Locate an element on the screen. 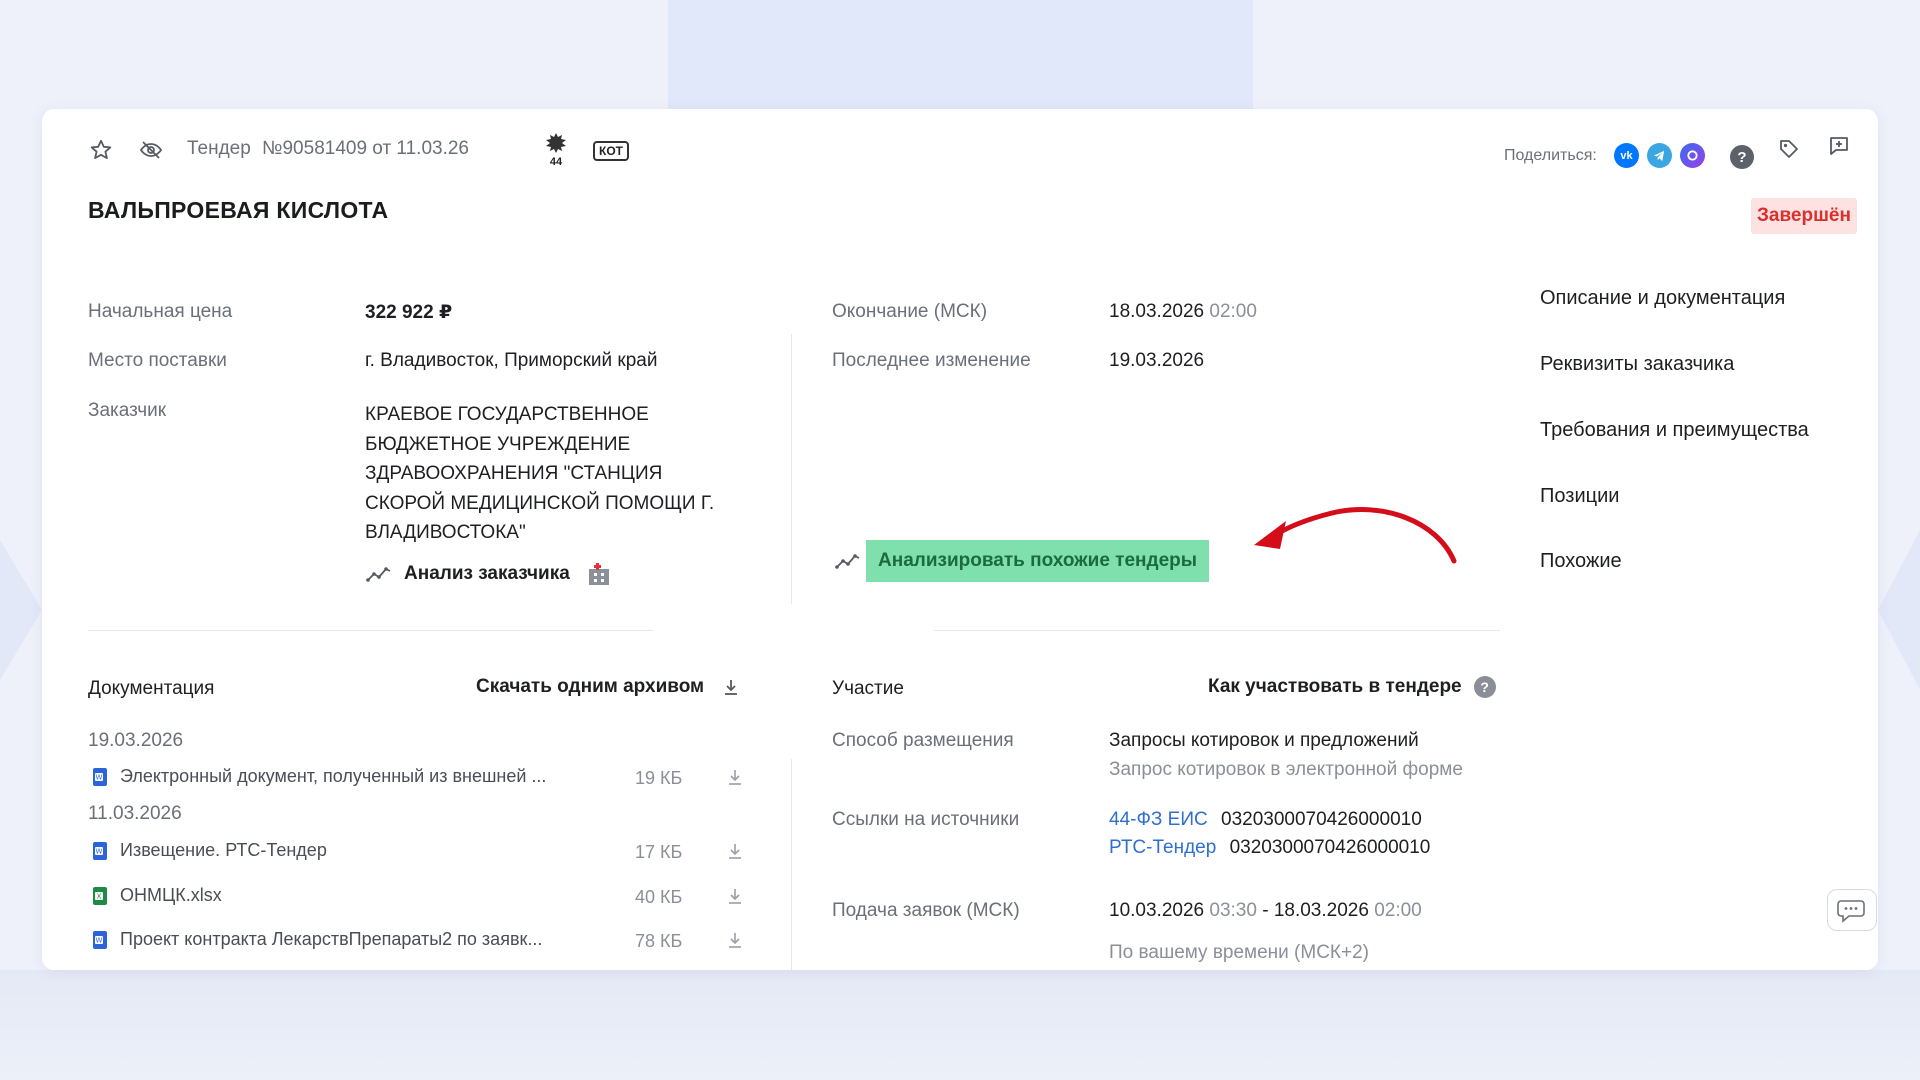 Image resolution: width=1920 pixels, height=1080 pixels. doc-group-date: 11.03.2026 is located at coordinates (135, 813).